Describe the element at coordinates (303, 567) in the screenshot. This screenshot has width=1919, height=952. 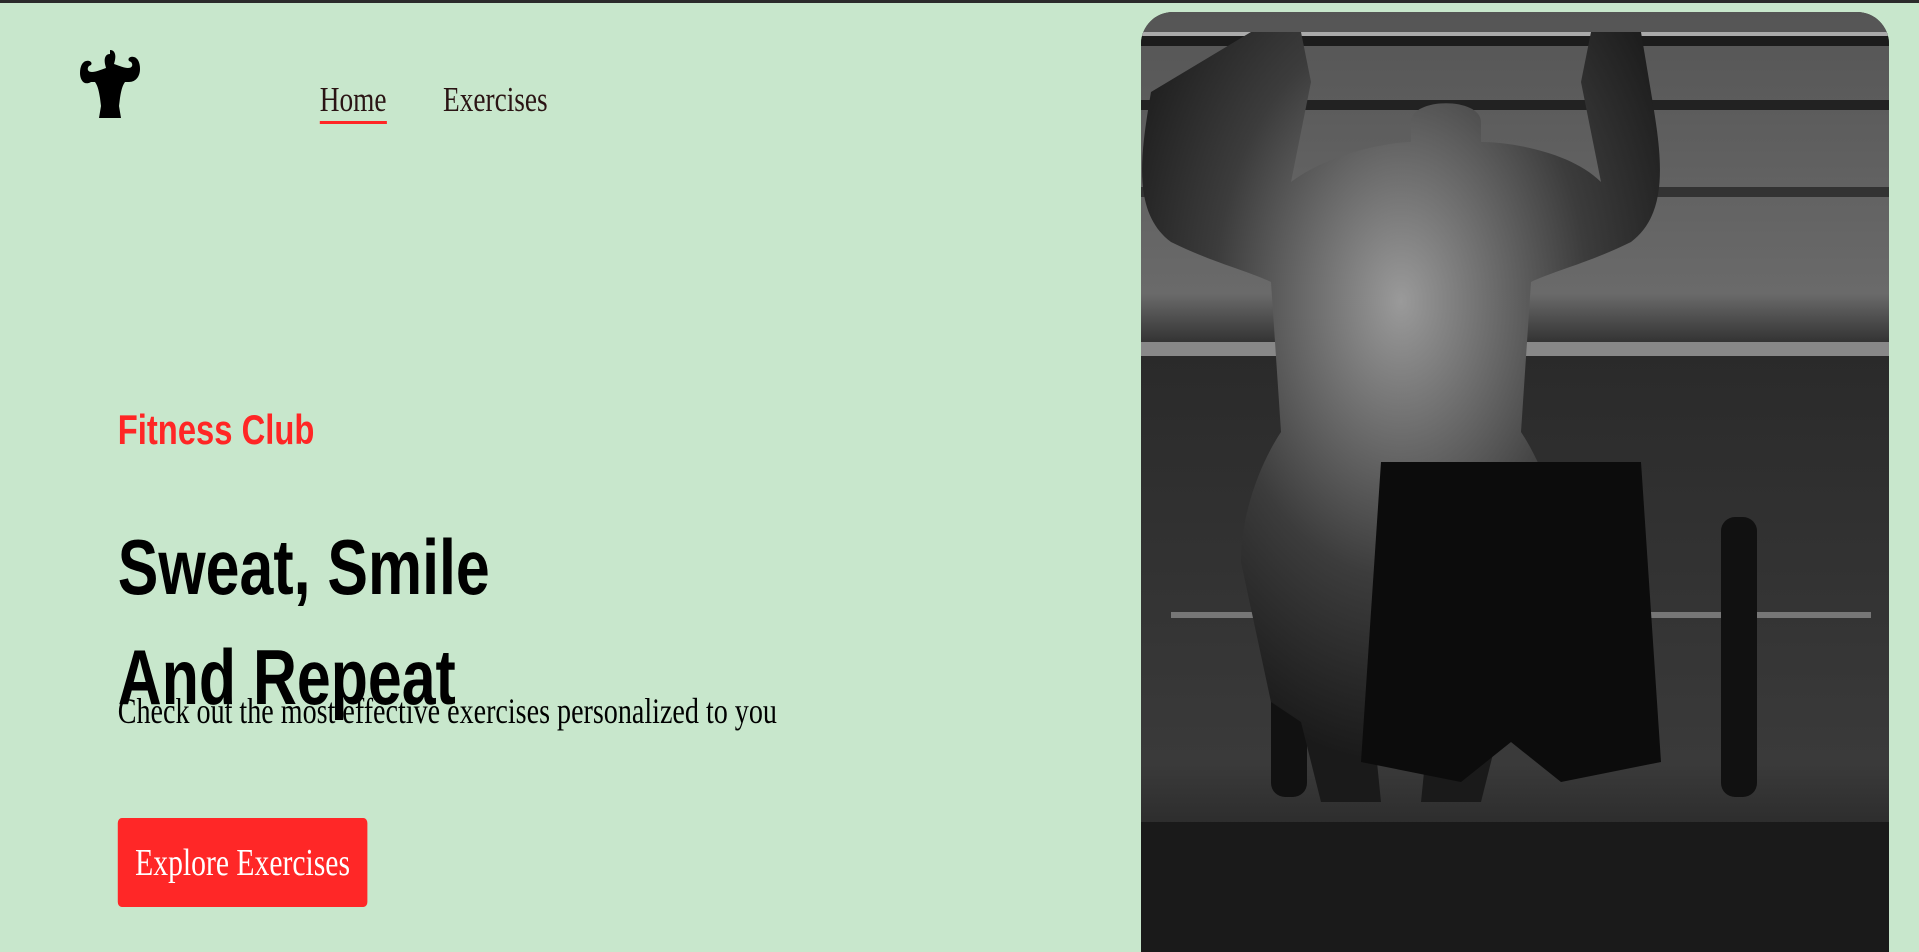
I see `hero-headline-line1: Sweat, Smile` at that location.